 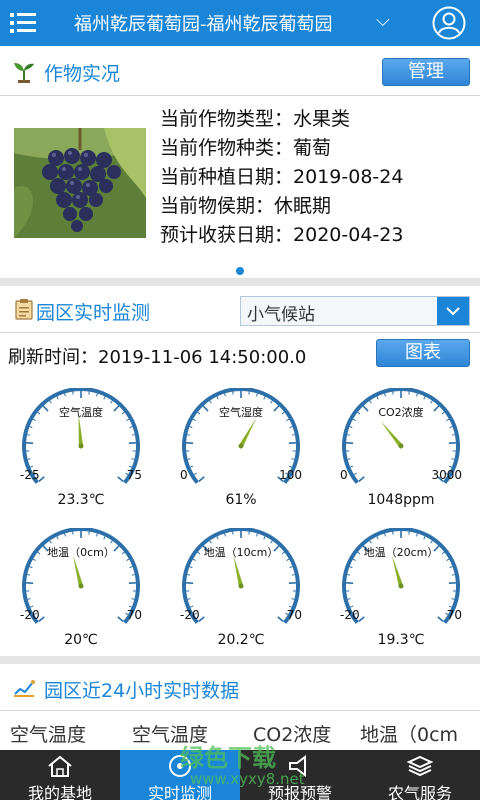 I want to click on gauge-value: 20.2℃, so click(x=241, y=640).